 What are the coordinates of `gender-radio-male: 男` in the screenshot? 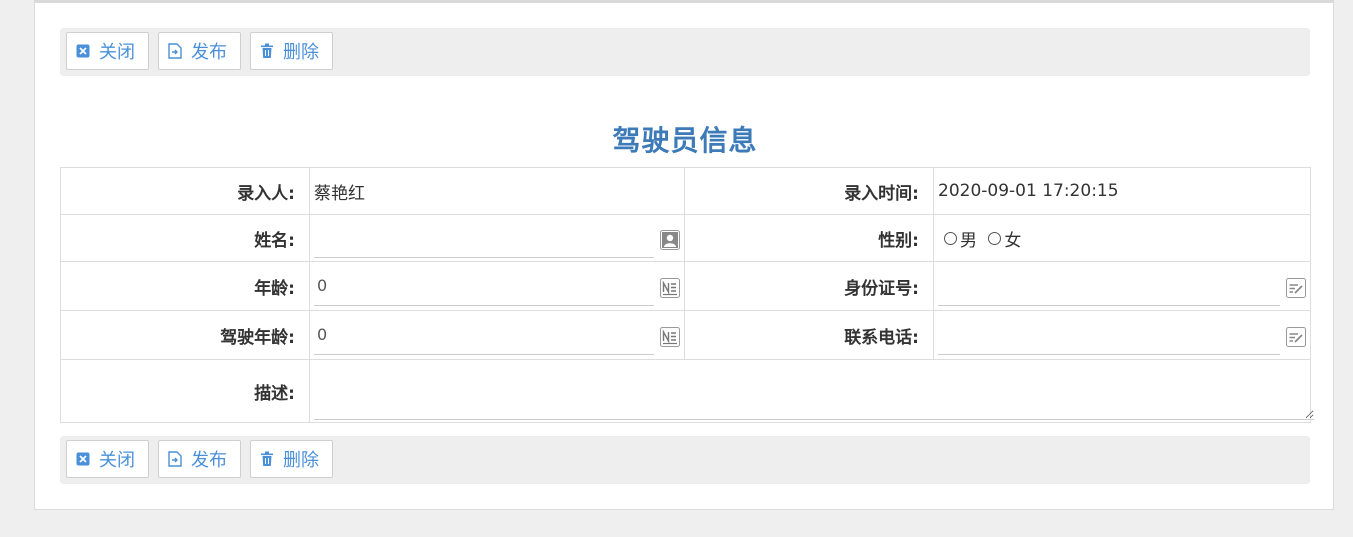 It's located at (960, 238).